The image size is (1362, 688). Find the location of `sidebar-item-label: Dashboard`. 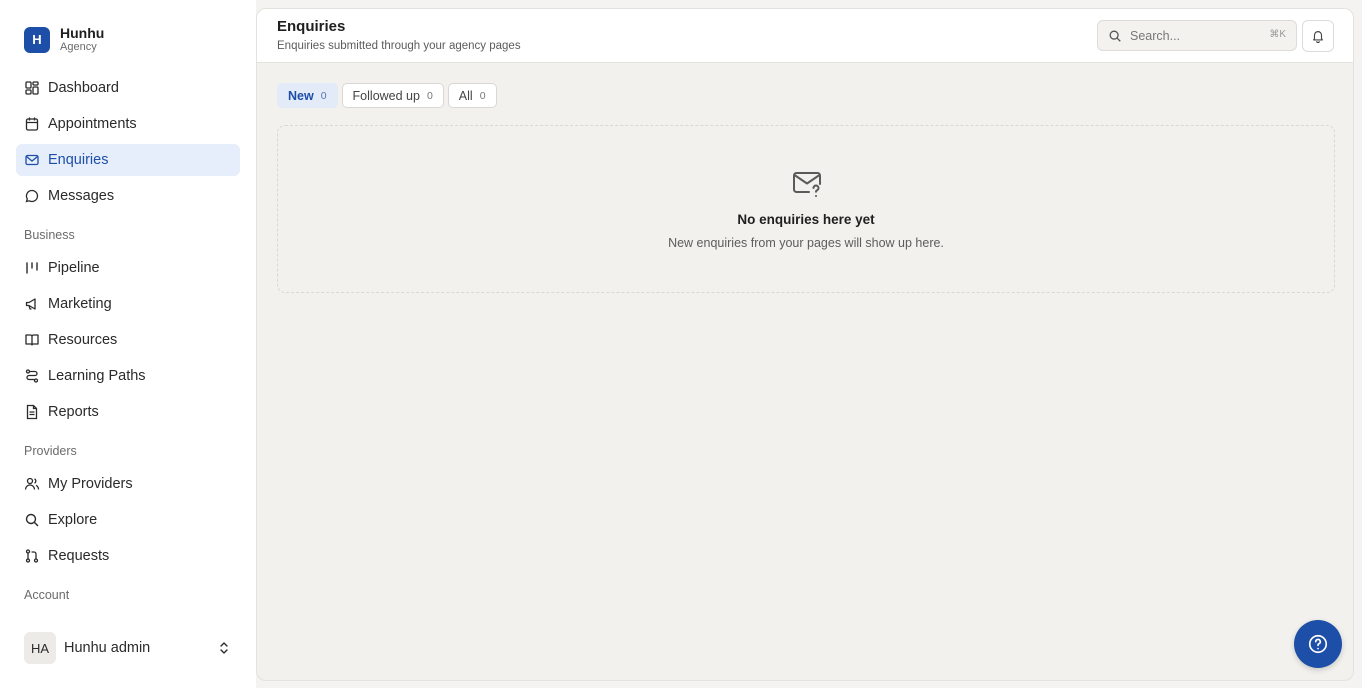

sidebar-item-label: Dashboard is located at coordinates (83, 88).